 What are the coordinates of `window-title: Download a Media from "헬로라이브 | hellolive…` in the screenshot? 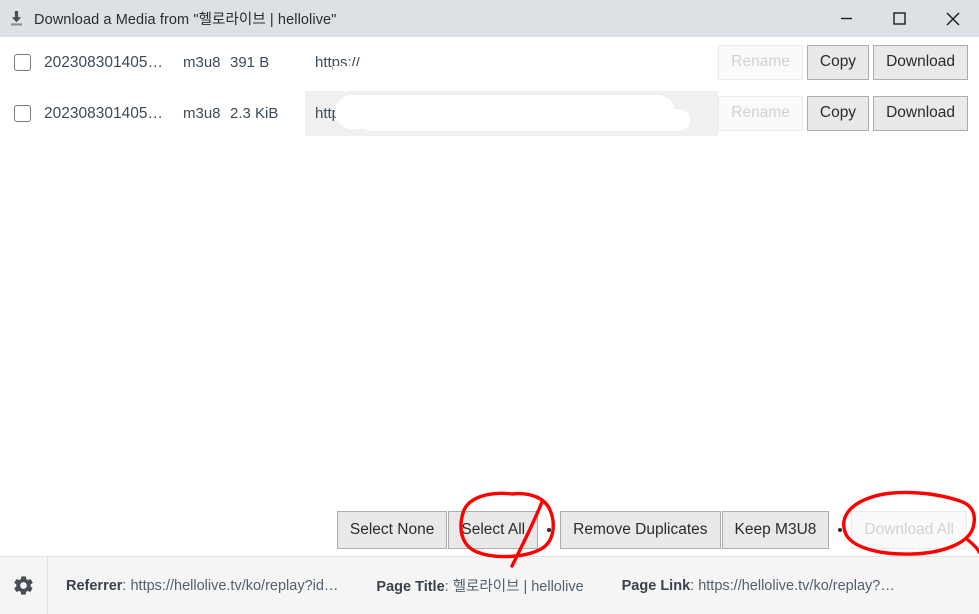 It's located at (185, 20).